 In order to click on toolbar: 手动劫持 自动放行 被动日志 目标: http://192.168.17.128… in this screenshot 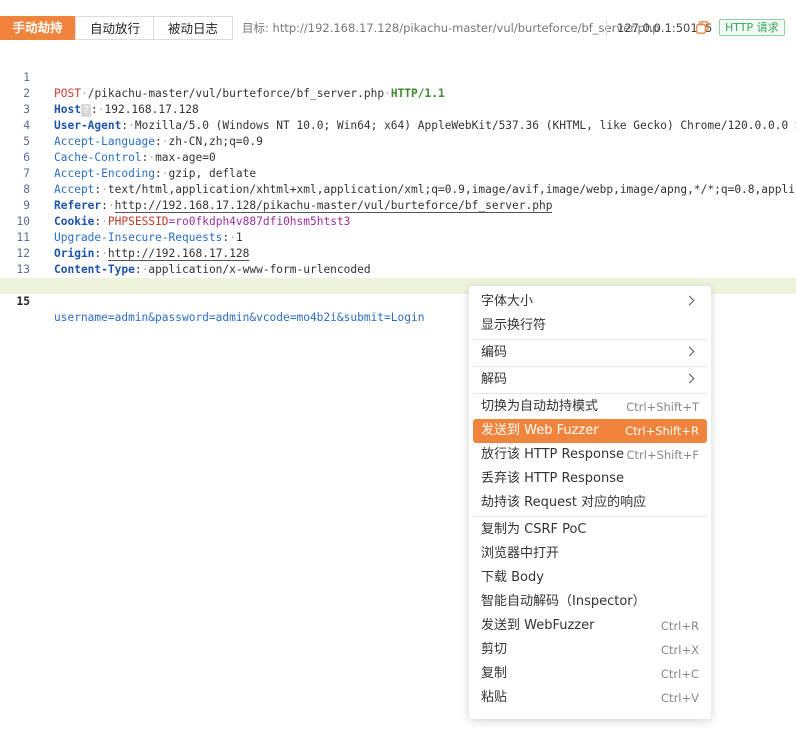, I will do `click(398, 28)`.